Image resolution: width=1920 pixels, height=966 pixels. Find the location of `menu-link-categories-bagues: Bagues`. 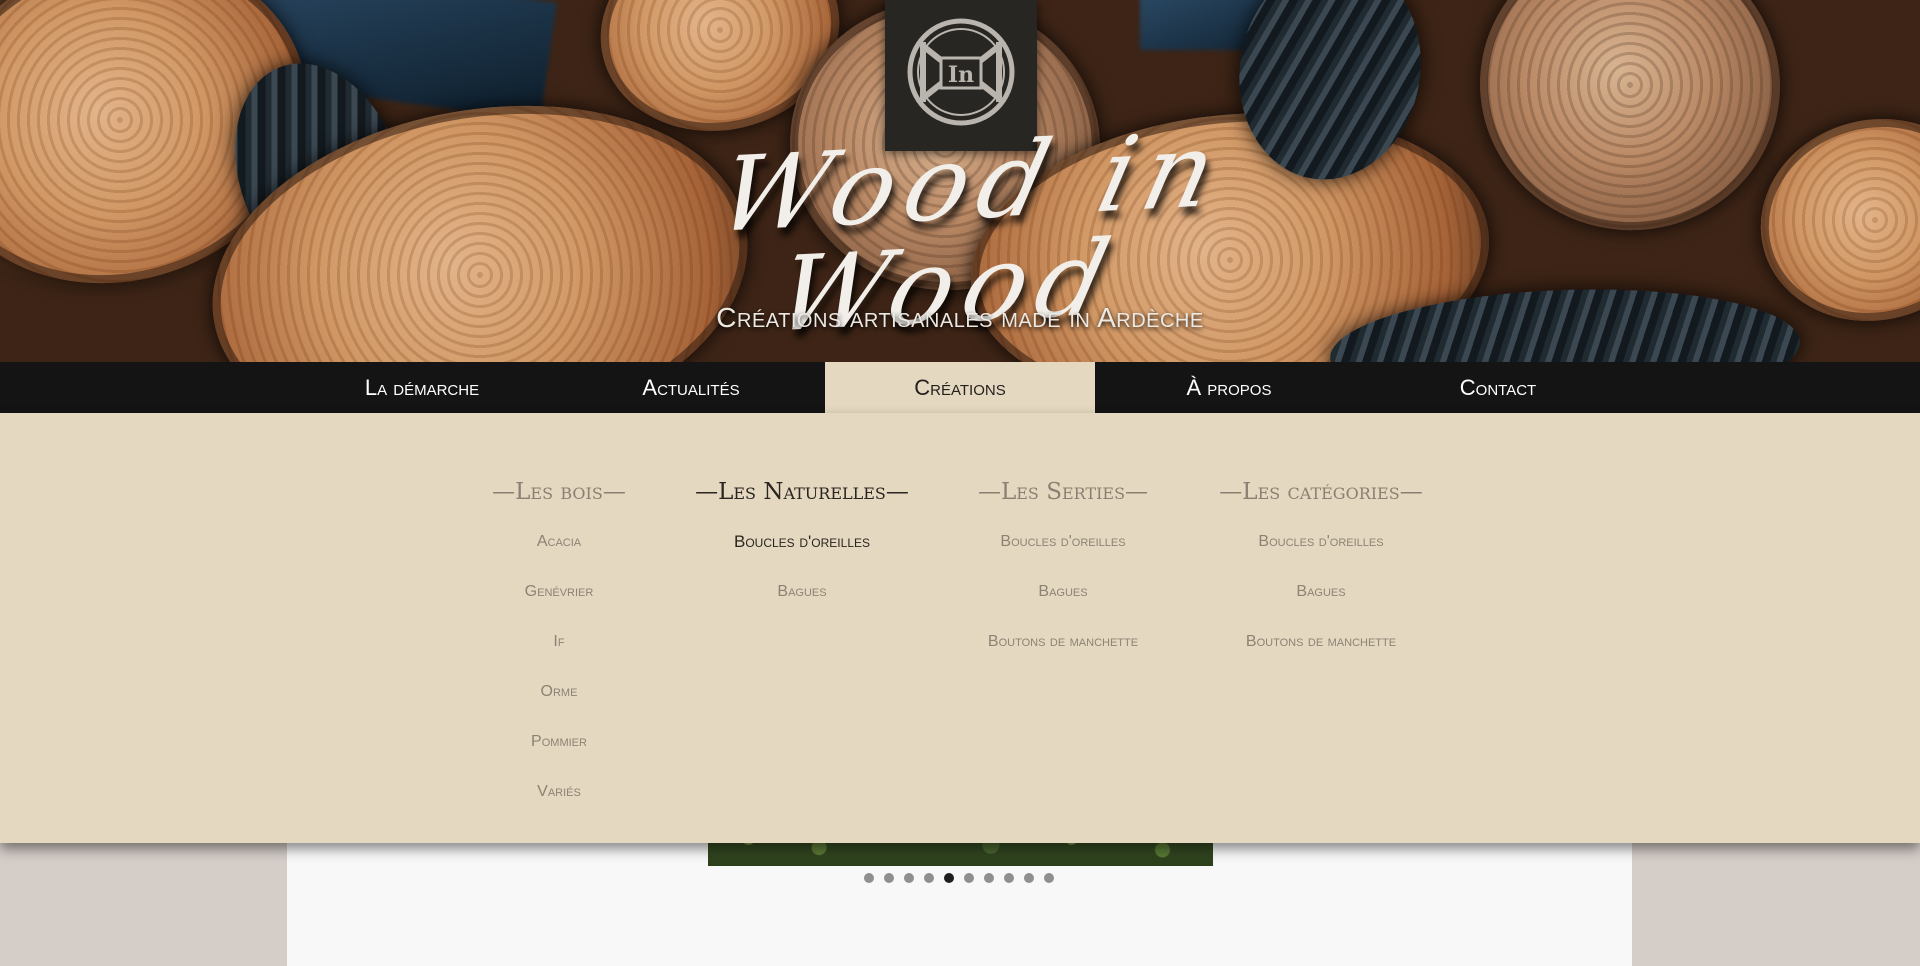

menu-link-categories-bagues: Bagues is located at coordinates (1321, 592).